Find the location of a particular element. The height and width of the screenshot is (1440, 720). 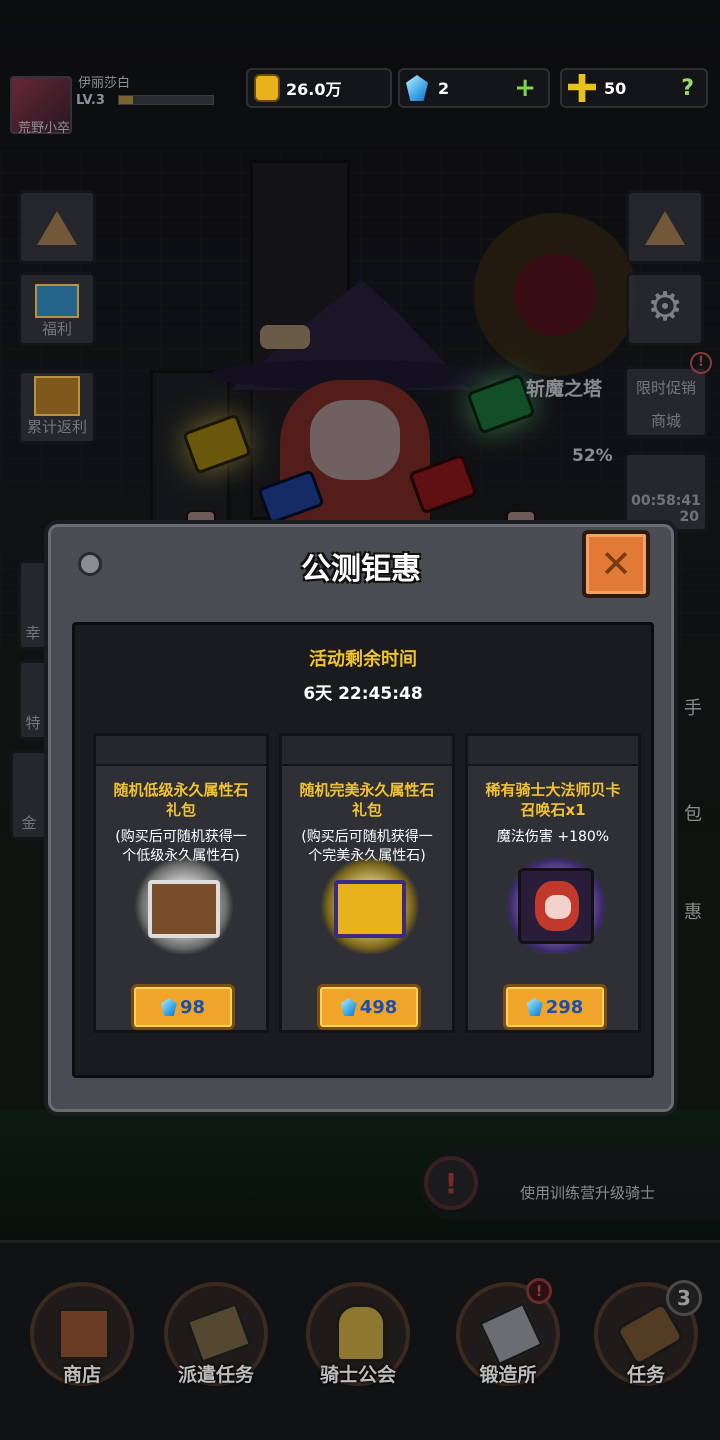

cross-amount: 50 is located at coordinates (615, 88).